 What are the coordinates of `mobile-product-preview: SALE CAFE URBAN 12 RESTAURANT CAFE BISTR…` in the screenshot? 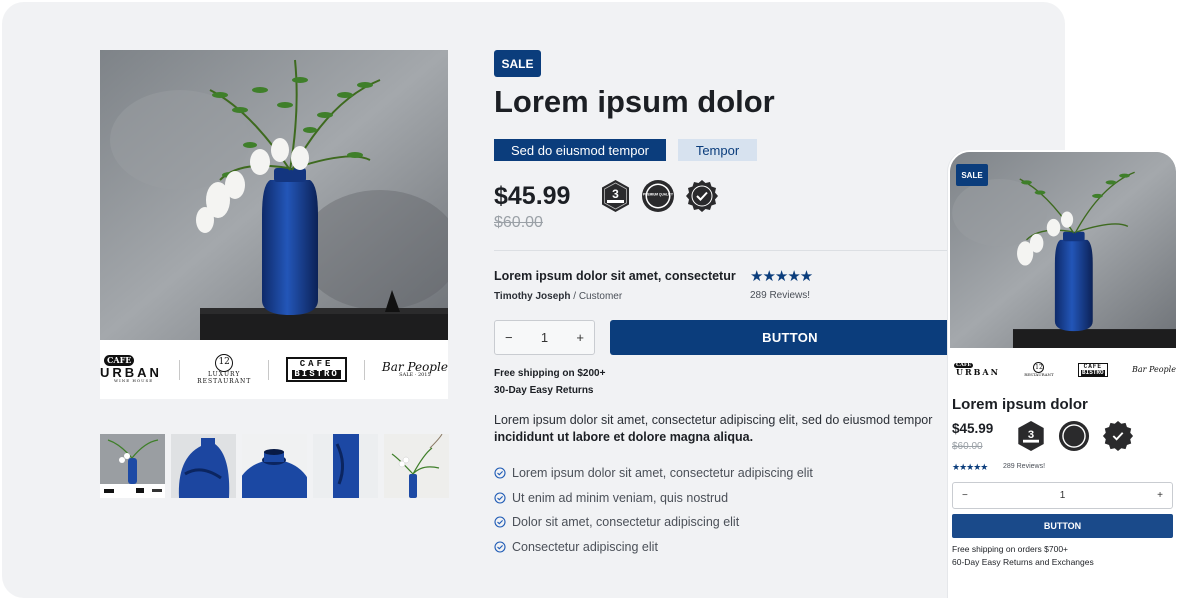 It's located at (1062, 374).